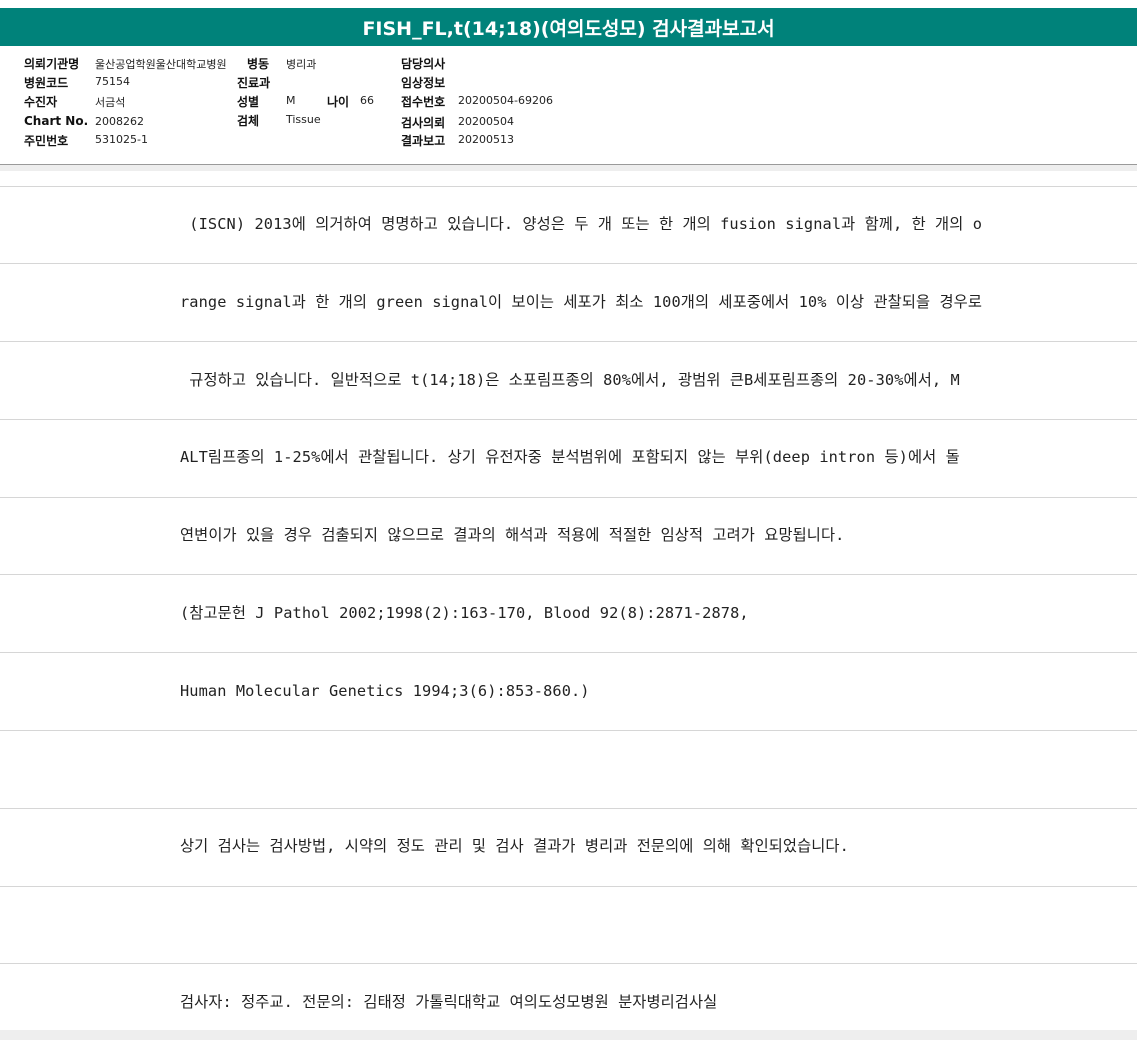 The width and height of the screenshot is (1137, 1040). What do you see at coordinates (121, 139) in the screenshot?
I see `resident-no-value: 531025-1` at bounding box center [121, 139].